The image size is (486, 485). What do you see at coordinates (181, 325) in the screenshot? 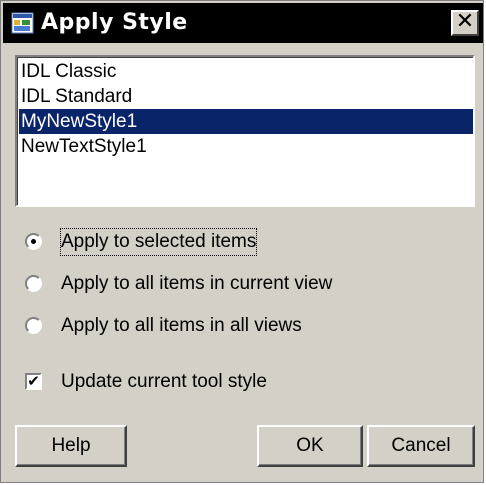
I see `radio-label: Apply to all items in all views` at bounding box center [181, 325].